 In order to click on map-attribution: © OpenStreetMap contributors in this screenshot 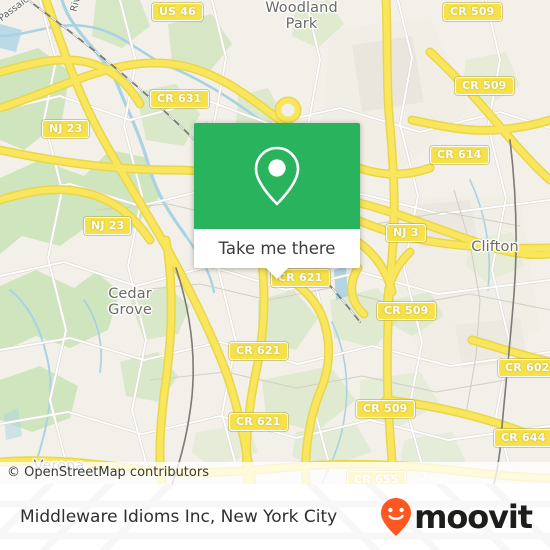, I will do `click(275, 473)`.